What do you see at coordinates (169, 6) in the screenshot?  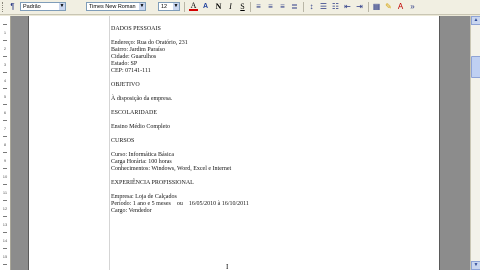 I see `font-size-select: 12 ▼` at bounding box center [169, 6].